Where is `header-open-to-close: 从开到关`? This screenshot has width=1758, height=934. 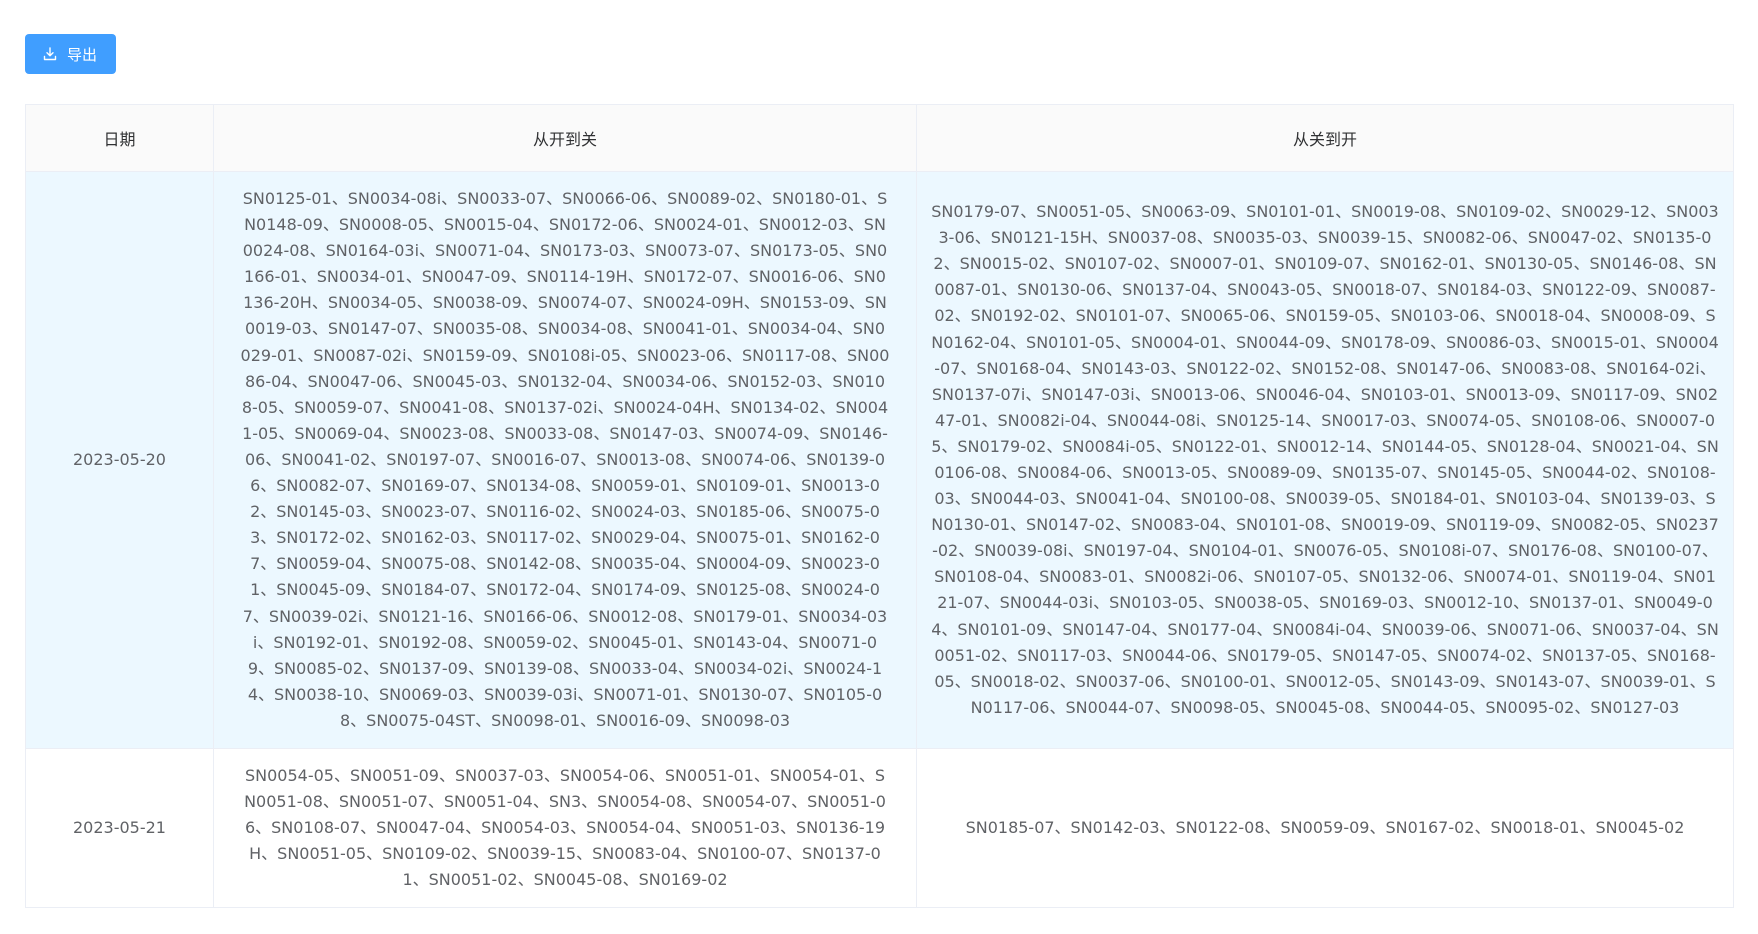 header-open-to-close: 从开到关 is located at coordinates (565, 138).